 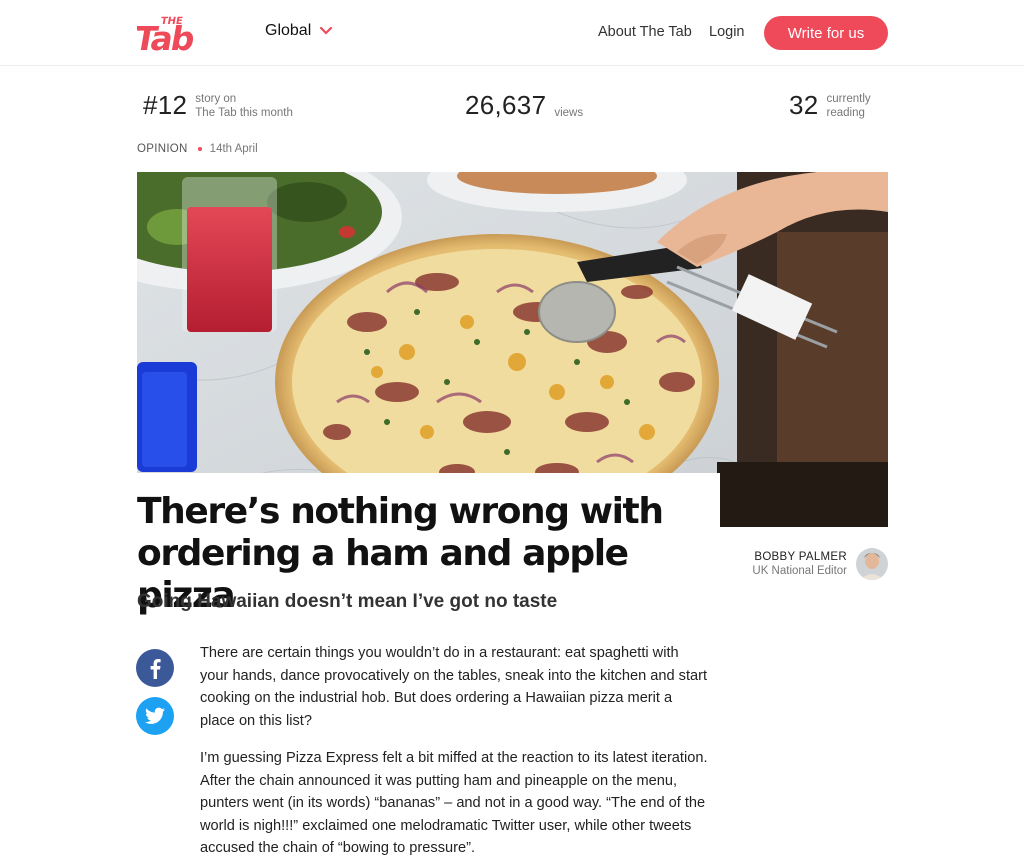 I want to click on meta-separator-dot, so click(x=199, y=149).